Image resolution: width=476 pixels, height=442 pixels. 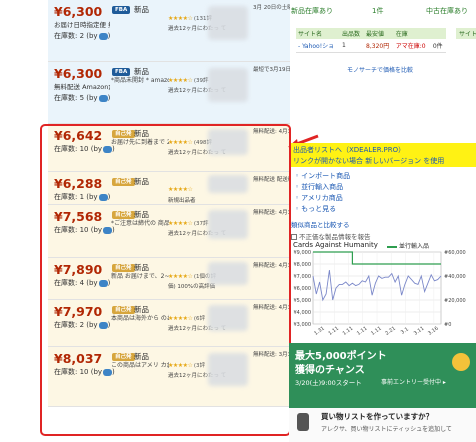 I want to click on echo-device-icon, so click(x=303, y=422).